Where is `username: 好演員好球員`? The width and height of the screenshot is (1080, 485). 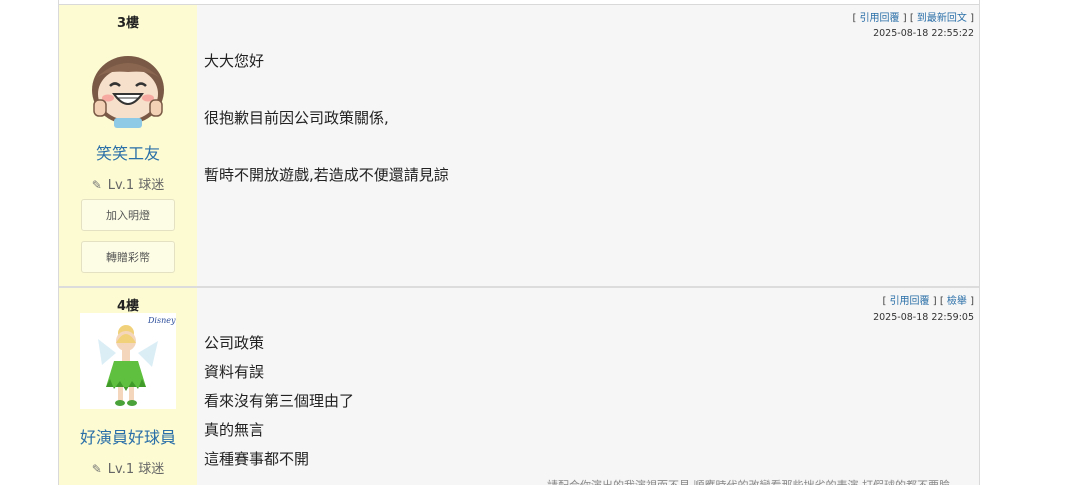 username: 好演員好球員 is located at coordinates (128, 436).